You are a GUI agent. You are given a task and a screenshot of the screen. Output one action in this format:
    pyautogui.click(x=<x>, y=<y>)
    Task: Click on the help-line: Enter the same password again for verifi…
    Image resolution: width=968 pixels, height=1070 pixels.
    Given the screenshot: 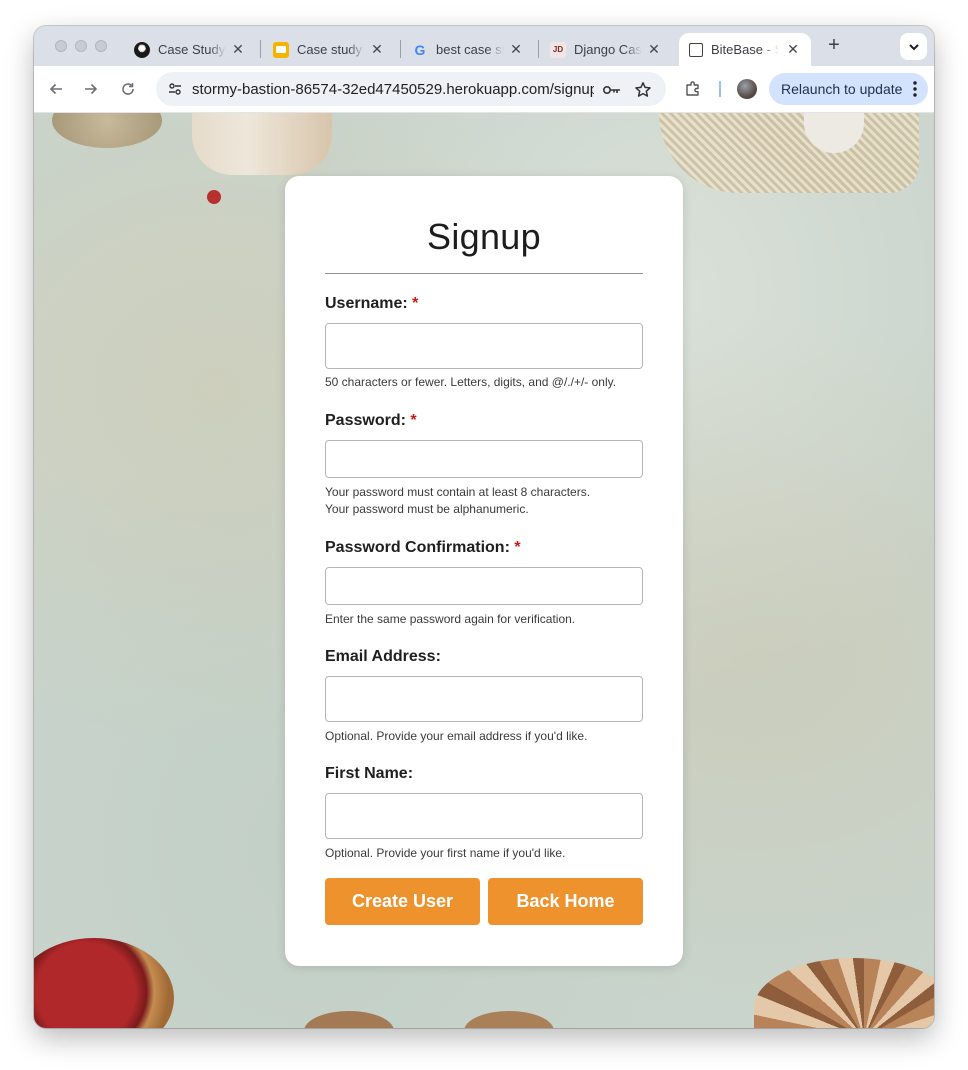 What is the action you would take?
    pyautogui.click(x=450, y=619)
    